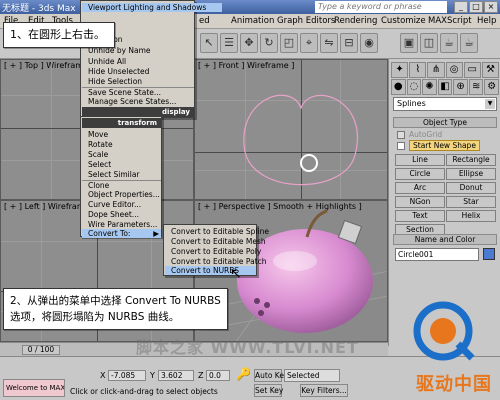  What do you see at coordinates (436, 70) in the screenshot?
I see `hierarchy-tab-icon: ⋔` at bounding box center [436, 70].